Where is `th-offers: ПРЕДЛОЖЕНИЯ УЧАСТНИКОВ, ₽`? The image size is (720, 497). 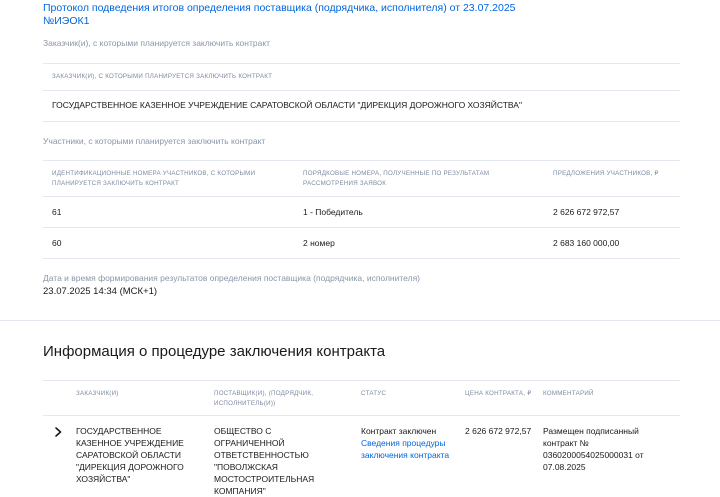
th-offers: ПРЕДЛОЖЕНИЯ УЧАСТНИКОВ, ₽ is located at coordinates (606, 173).